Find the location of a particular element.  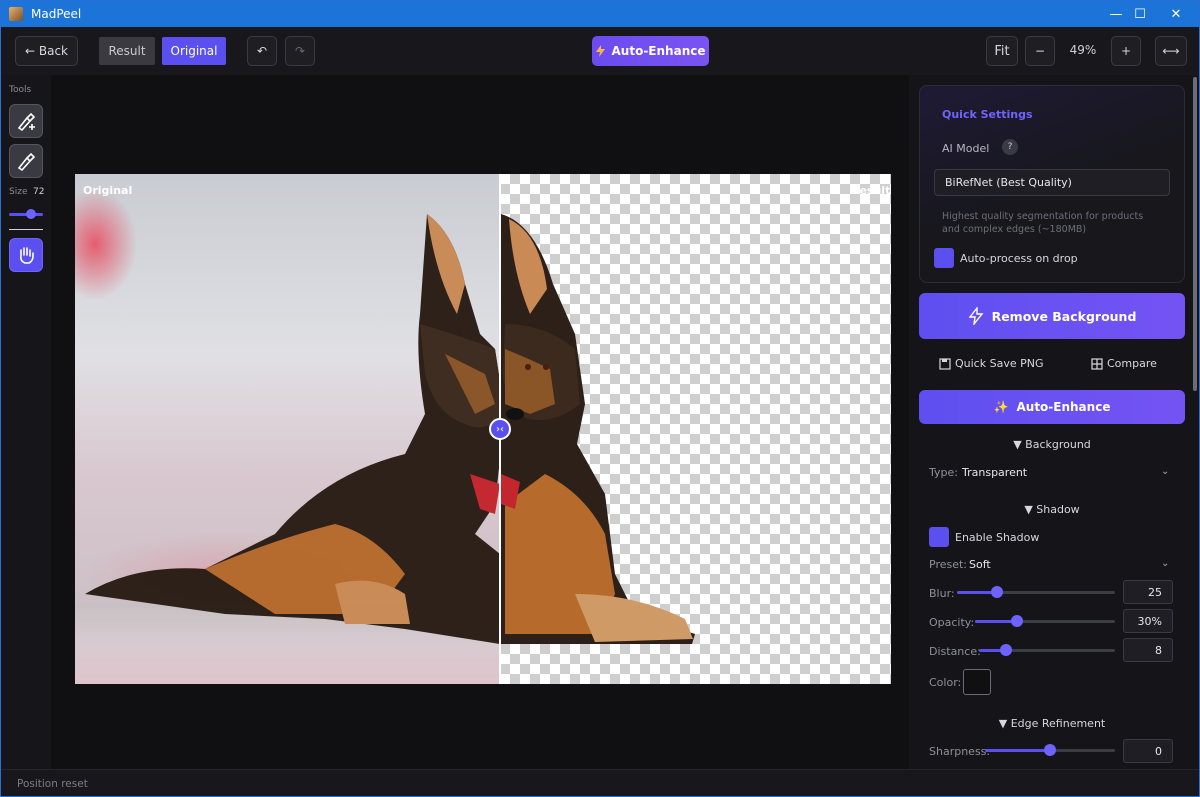

size-label: Size is located at coordinates (18, 192).